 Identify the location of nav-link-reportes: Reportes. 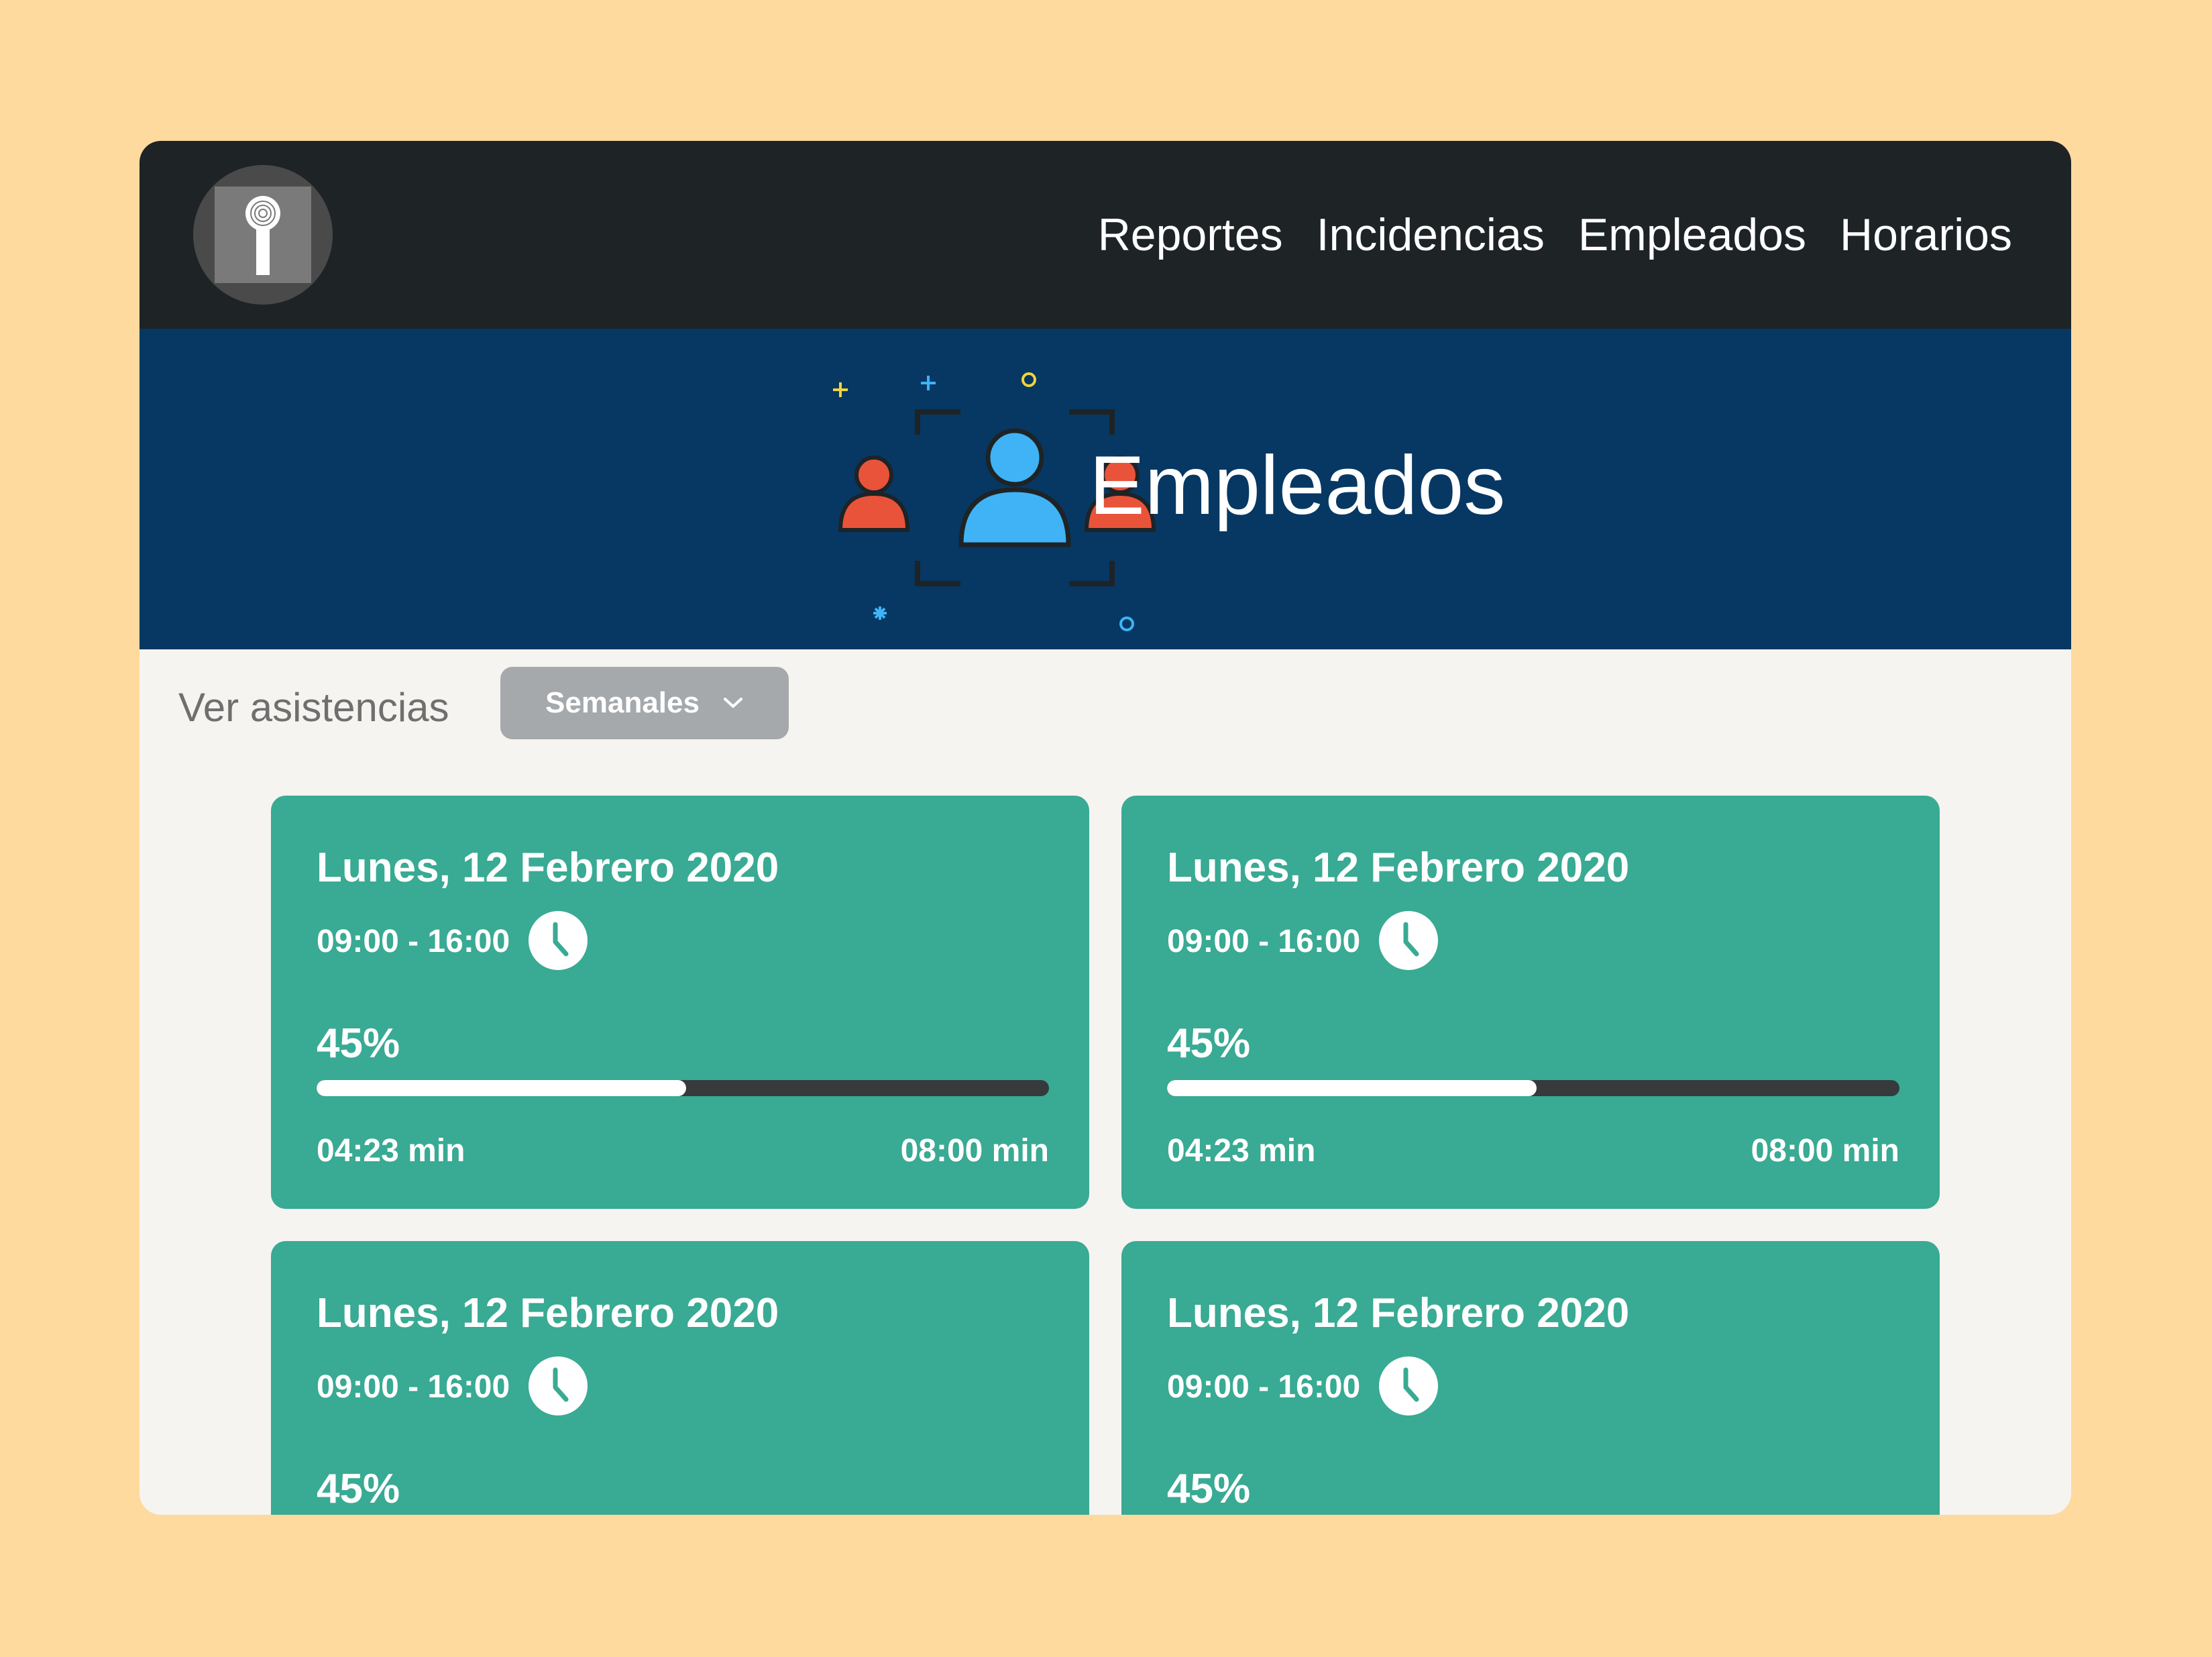
(1190, 235).